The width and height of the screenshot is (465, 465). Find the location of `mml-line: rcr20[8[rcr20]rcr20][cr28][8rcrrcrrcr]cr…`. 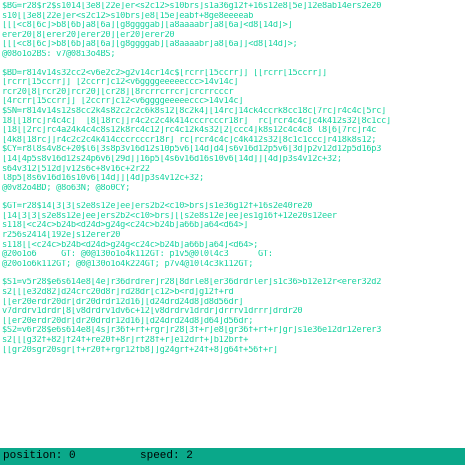

mml-line: rcr20[8[rcr20]rcr20][cr28][8rcrrcrrcr]cr… is located at coordinates (118, 92).